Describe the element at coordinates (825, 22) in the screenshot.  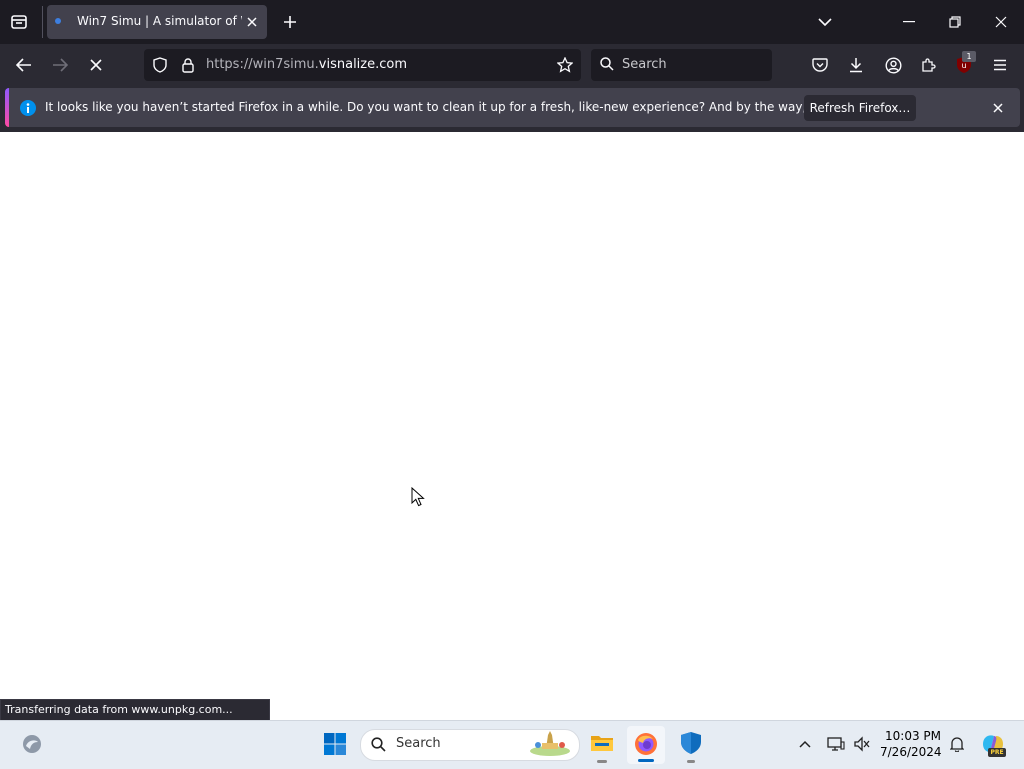
I see `list-all-tabs-chevron-down-icon` at that location.